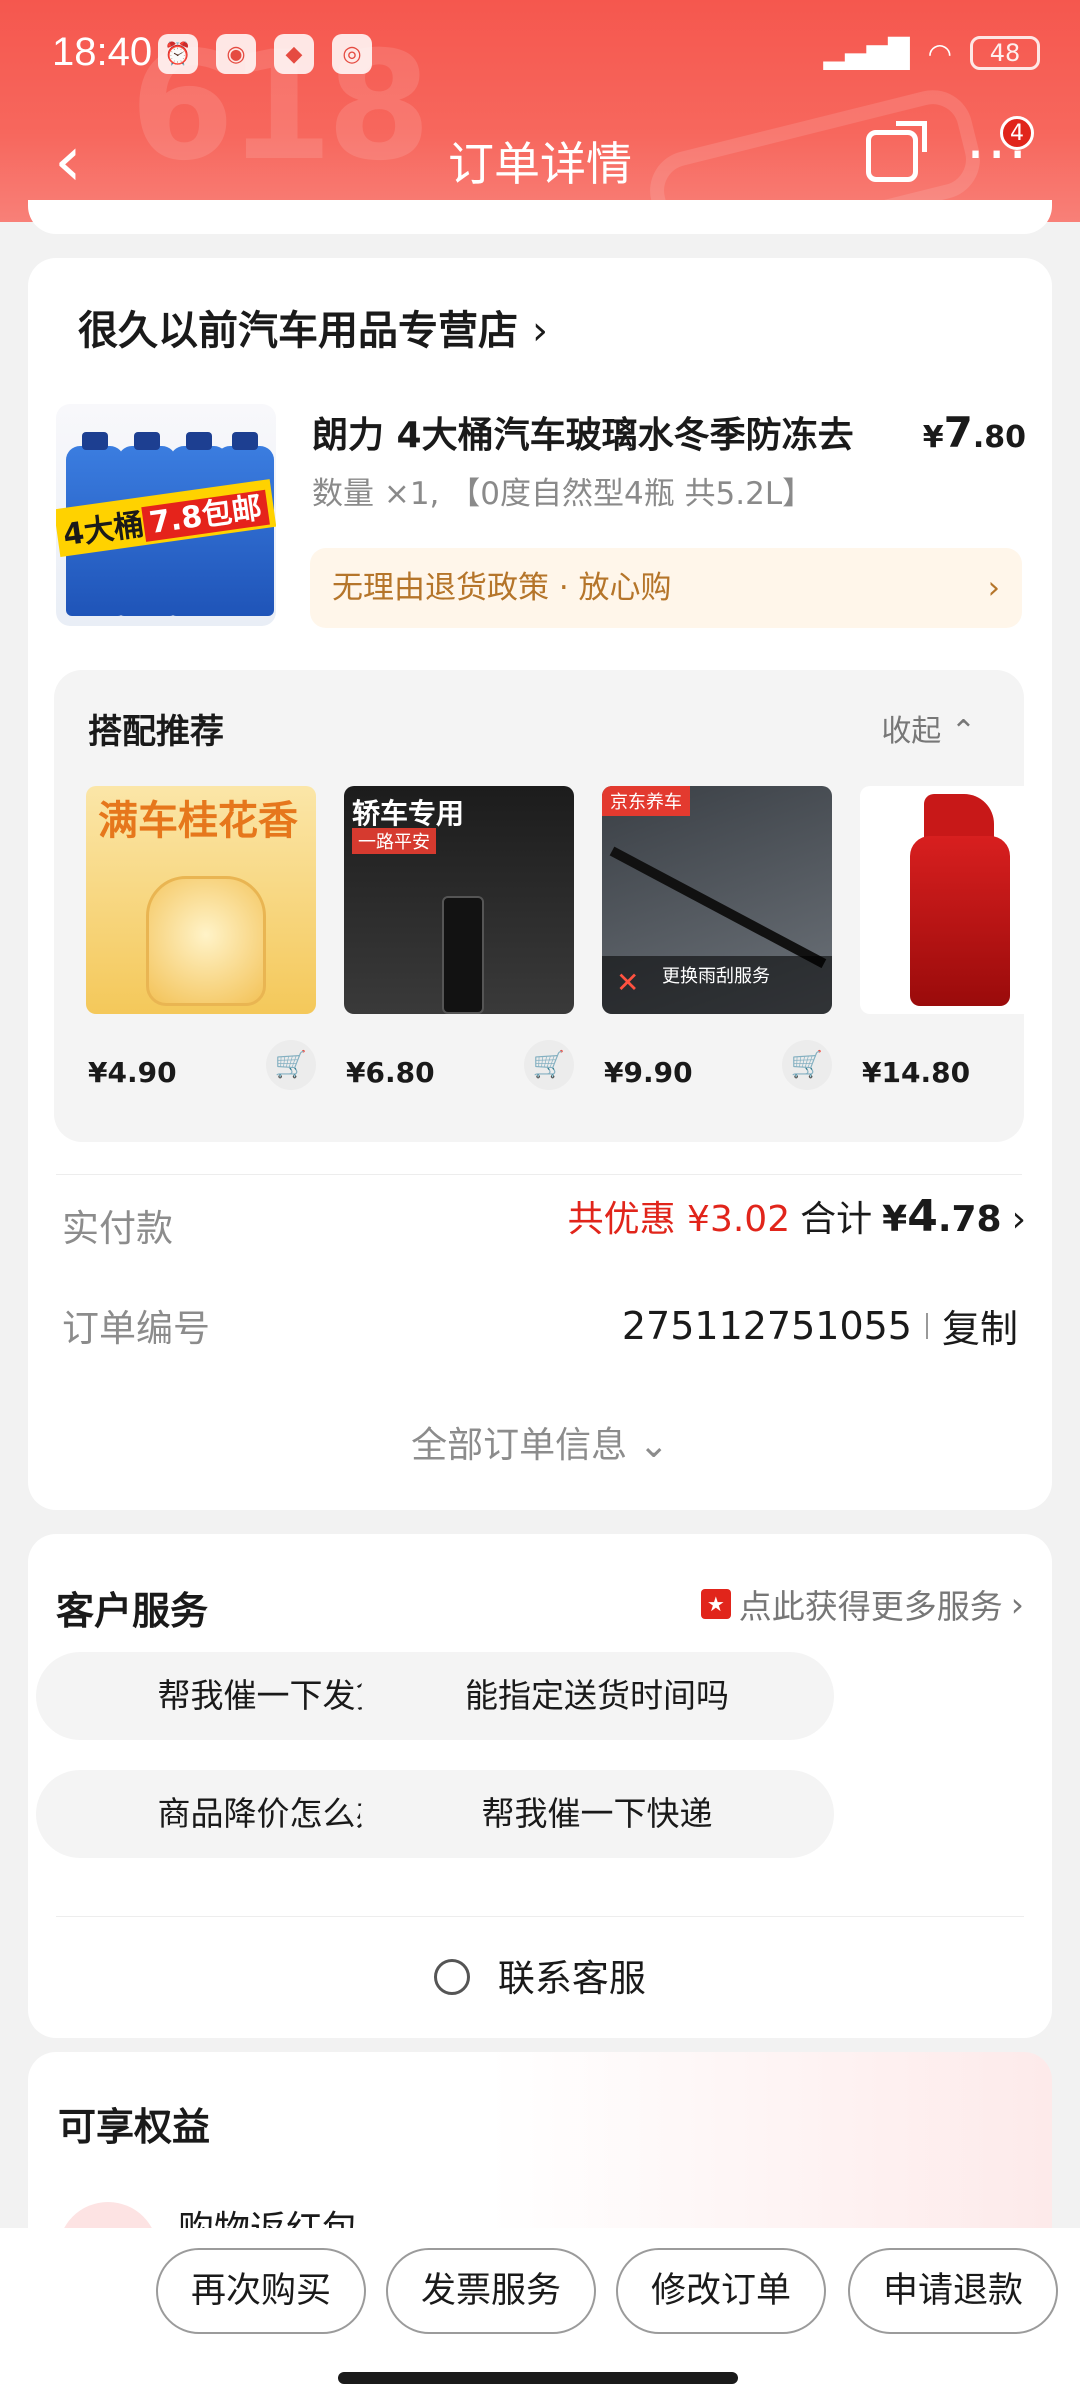  I want to click on static-strap-shape, so click(463, 955).